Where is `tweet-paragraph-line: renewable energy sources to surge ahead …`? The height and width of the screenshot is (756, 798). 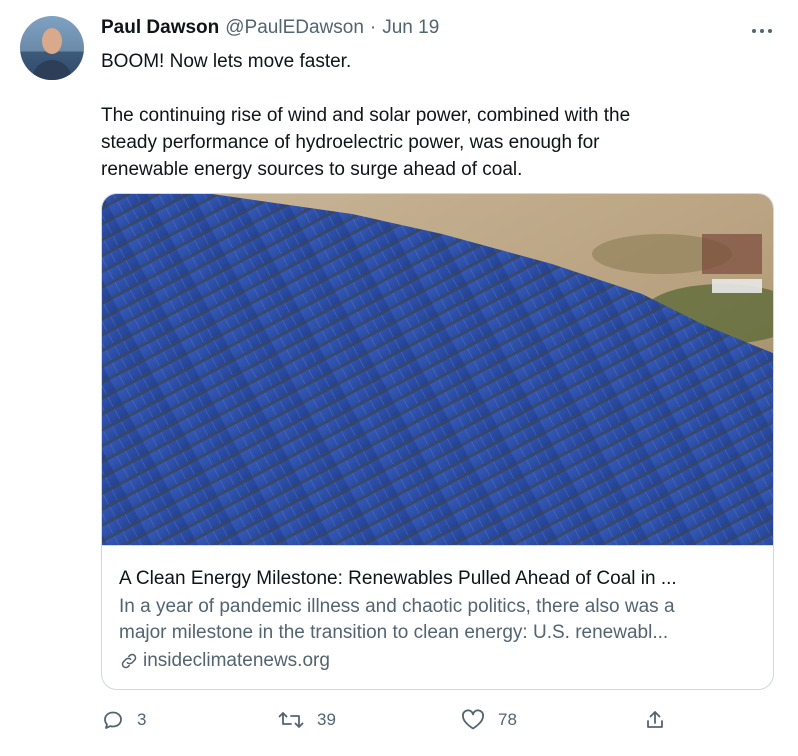
tweet-paragraph-line: renewable energy sources to surge ahead … is located at coordinates (312, 169).